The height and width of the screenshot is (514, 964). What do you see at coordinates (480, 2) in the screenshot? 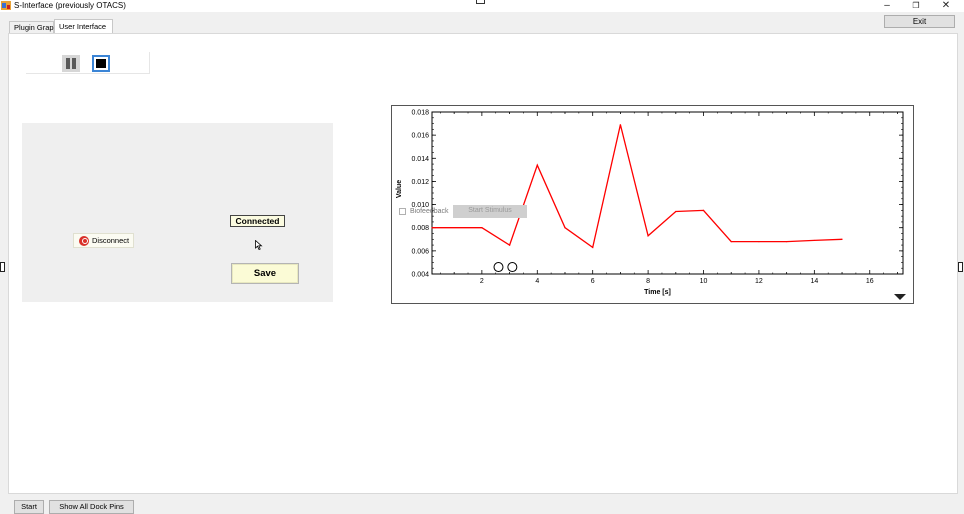
I see `window-snap-handle` at bounding box center [480, 2].